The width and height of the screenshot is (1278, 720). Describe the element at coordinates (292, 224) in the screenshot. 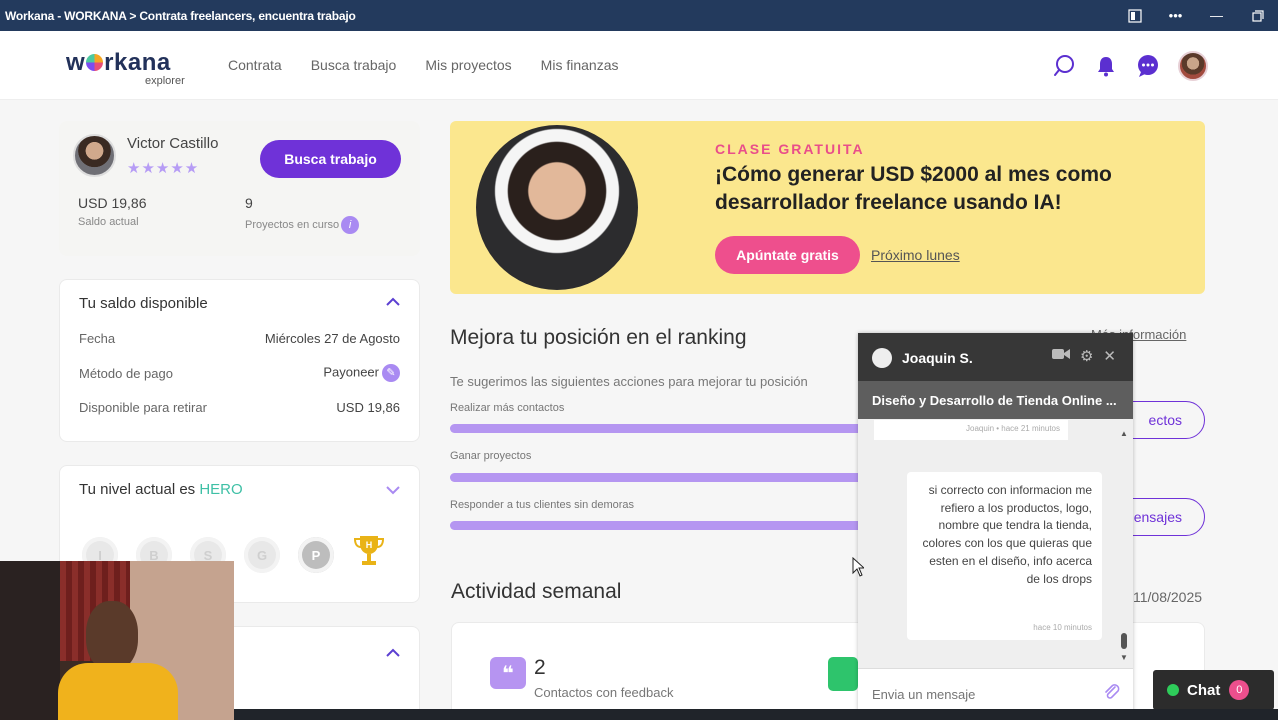

I see `projects-label: Proyectos en curso` at that location.